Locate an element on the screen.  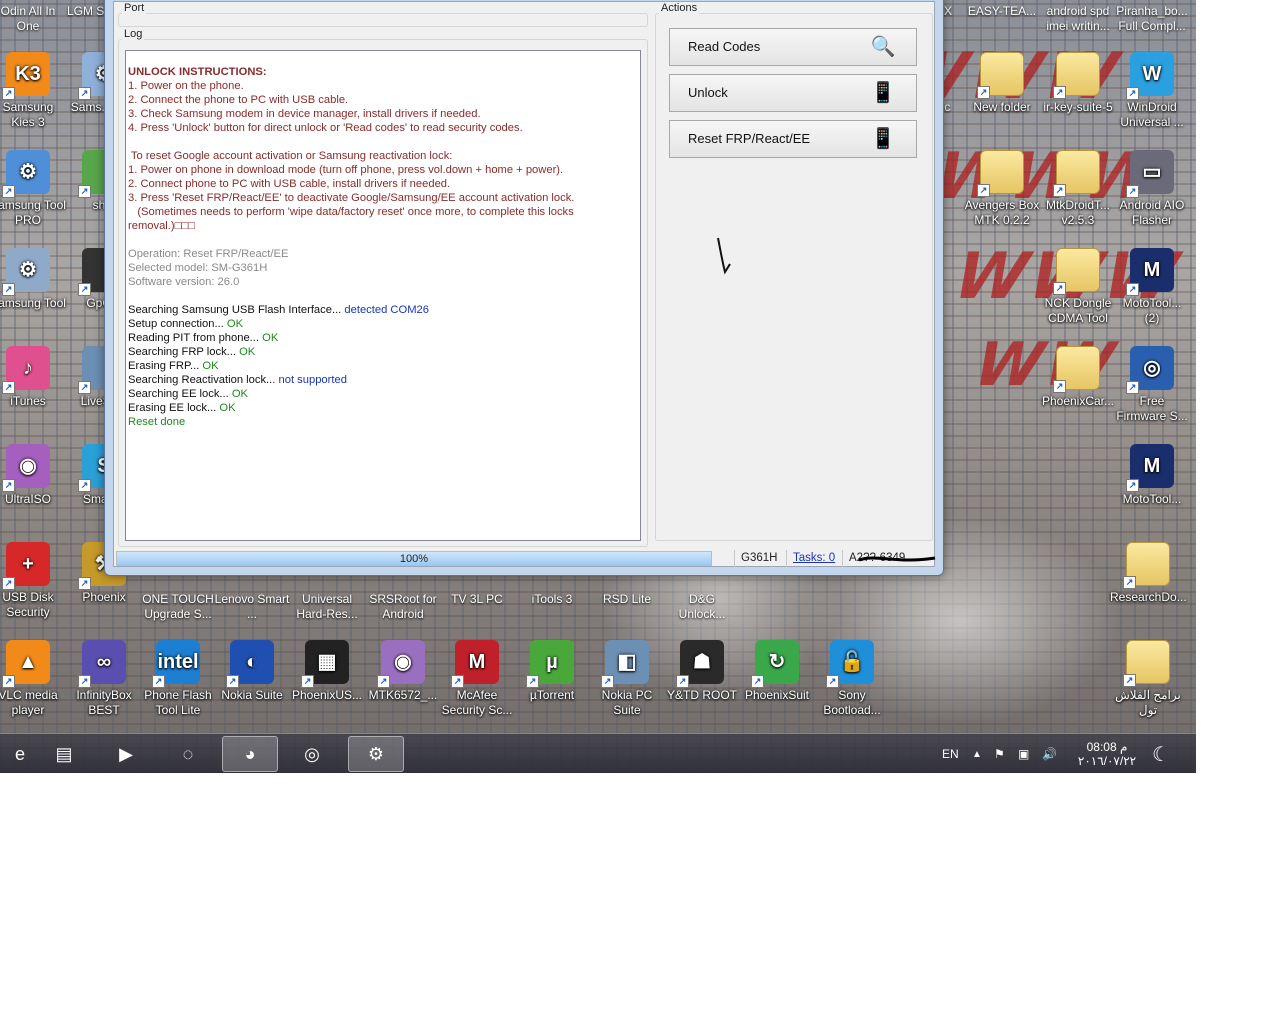
icon-usb-disk-security: + ↗ USB Disk Security is located at coordinates (33, 581).